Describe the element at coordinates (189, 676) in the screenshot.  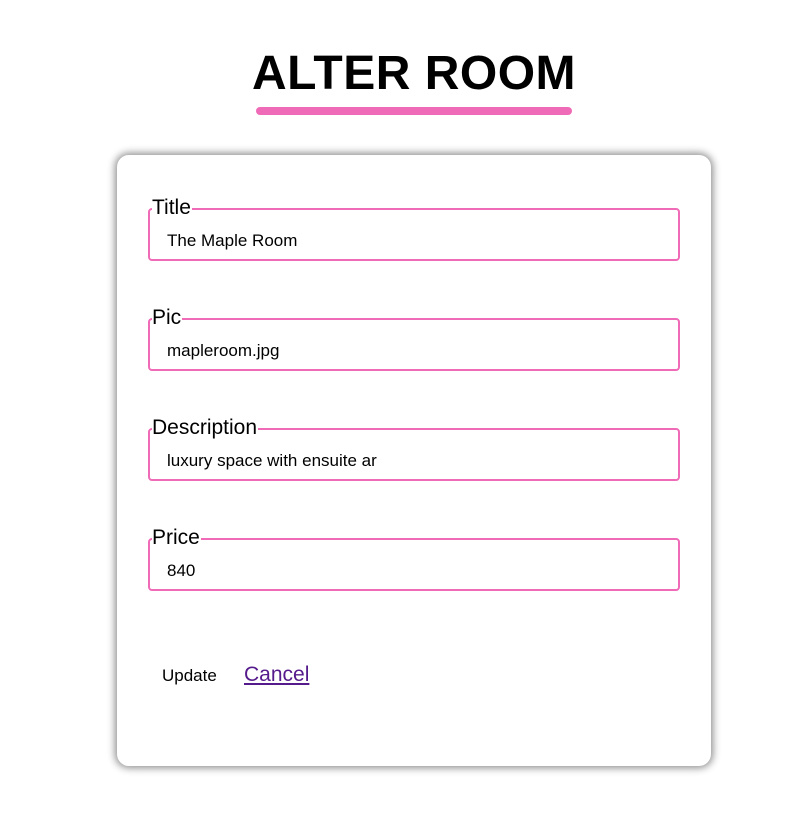
I see `update-button: Update` at that location.